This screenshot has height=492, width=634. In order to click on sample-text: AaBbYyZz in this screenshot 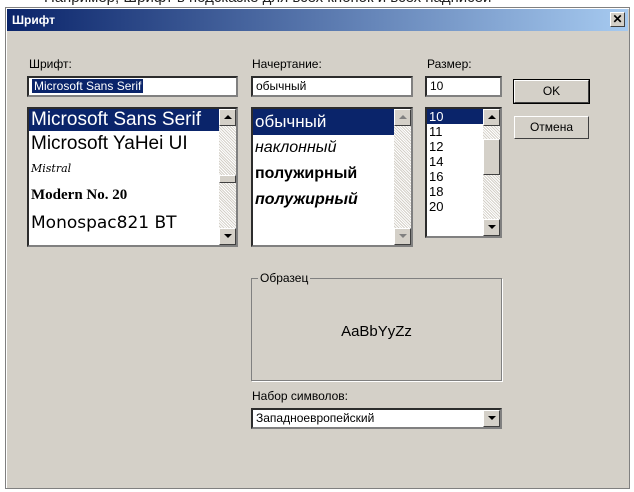, I will do `click(376, 331)`.